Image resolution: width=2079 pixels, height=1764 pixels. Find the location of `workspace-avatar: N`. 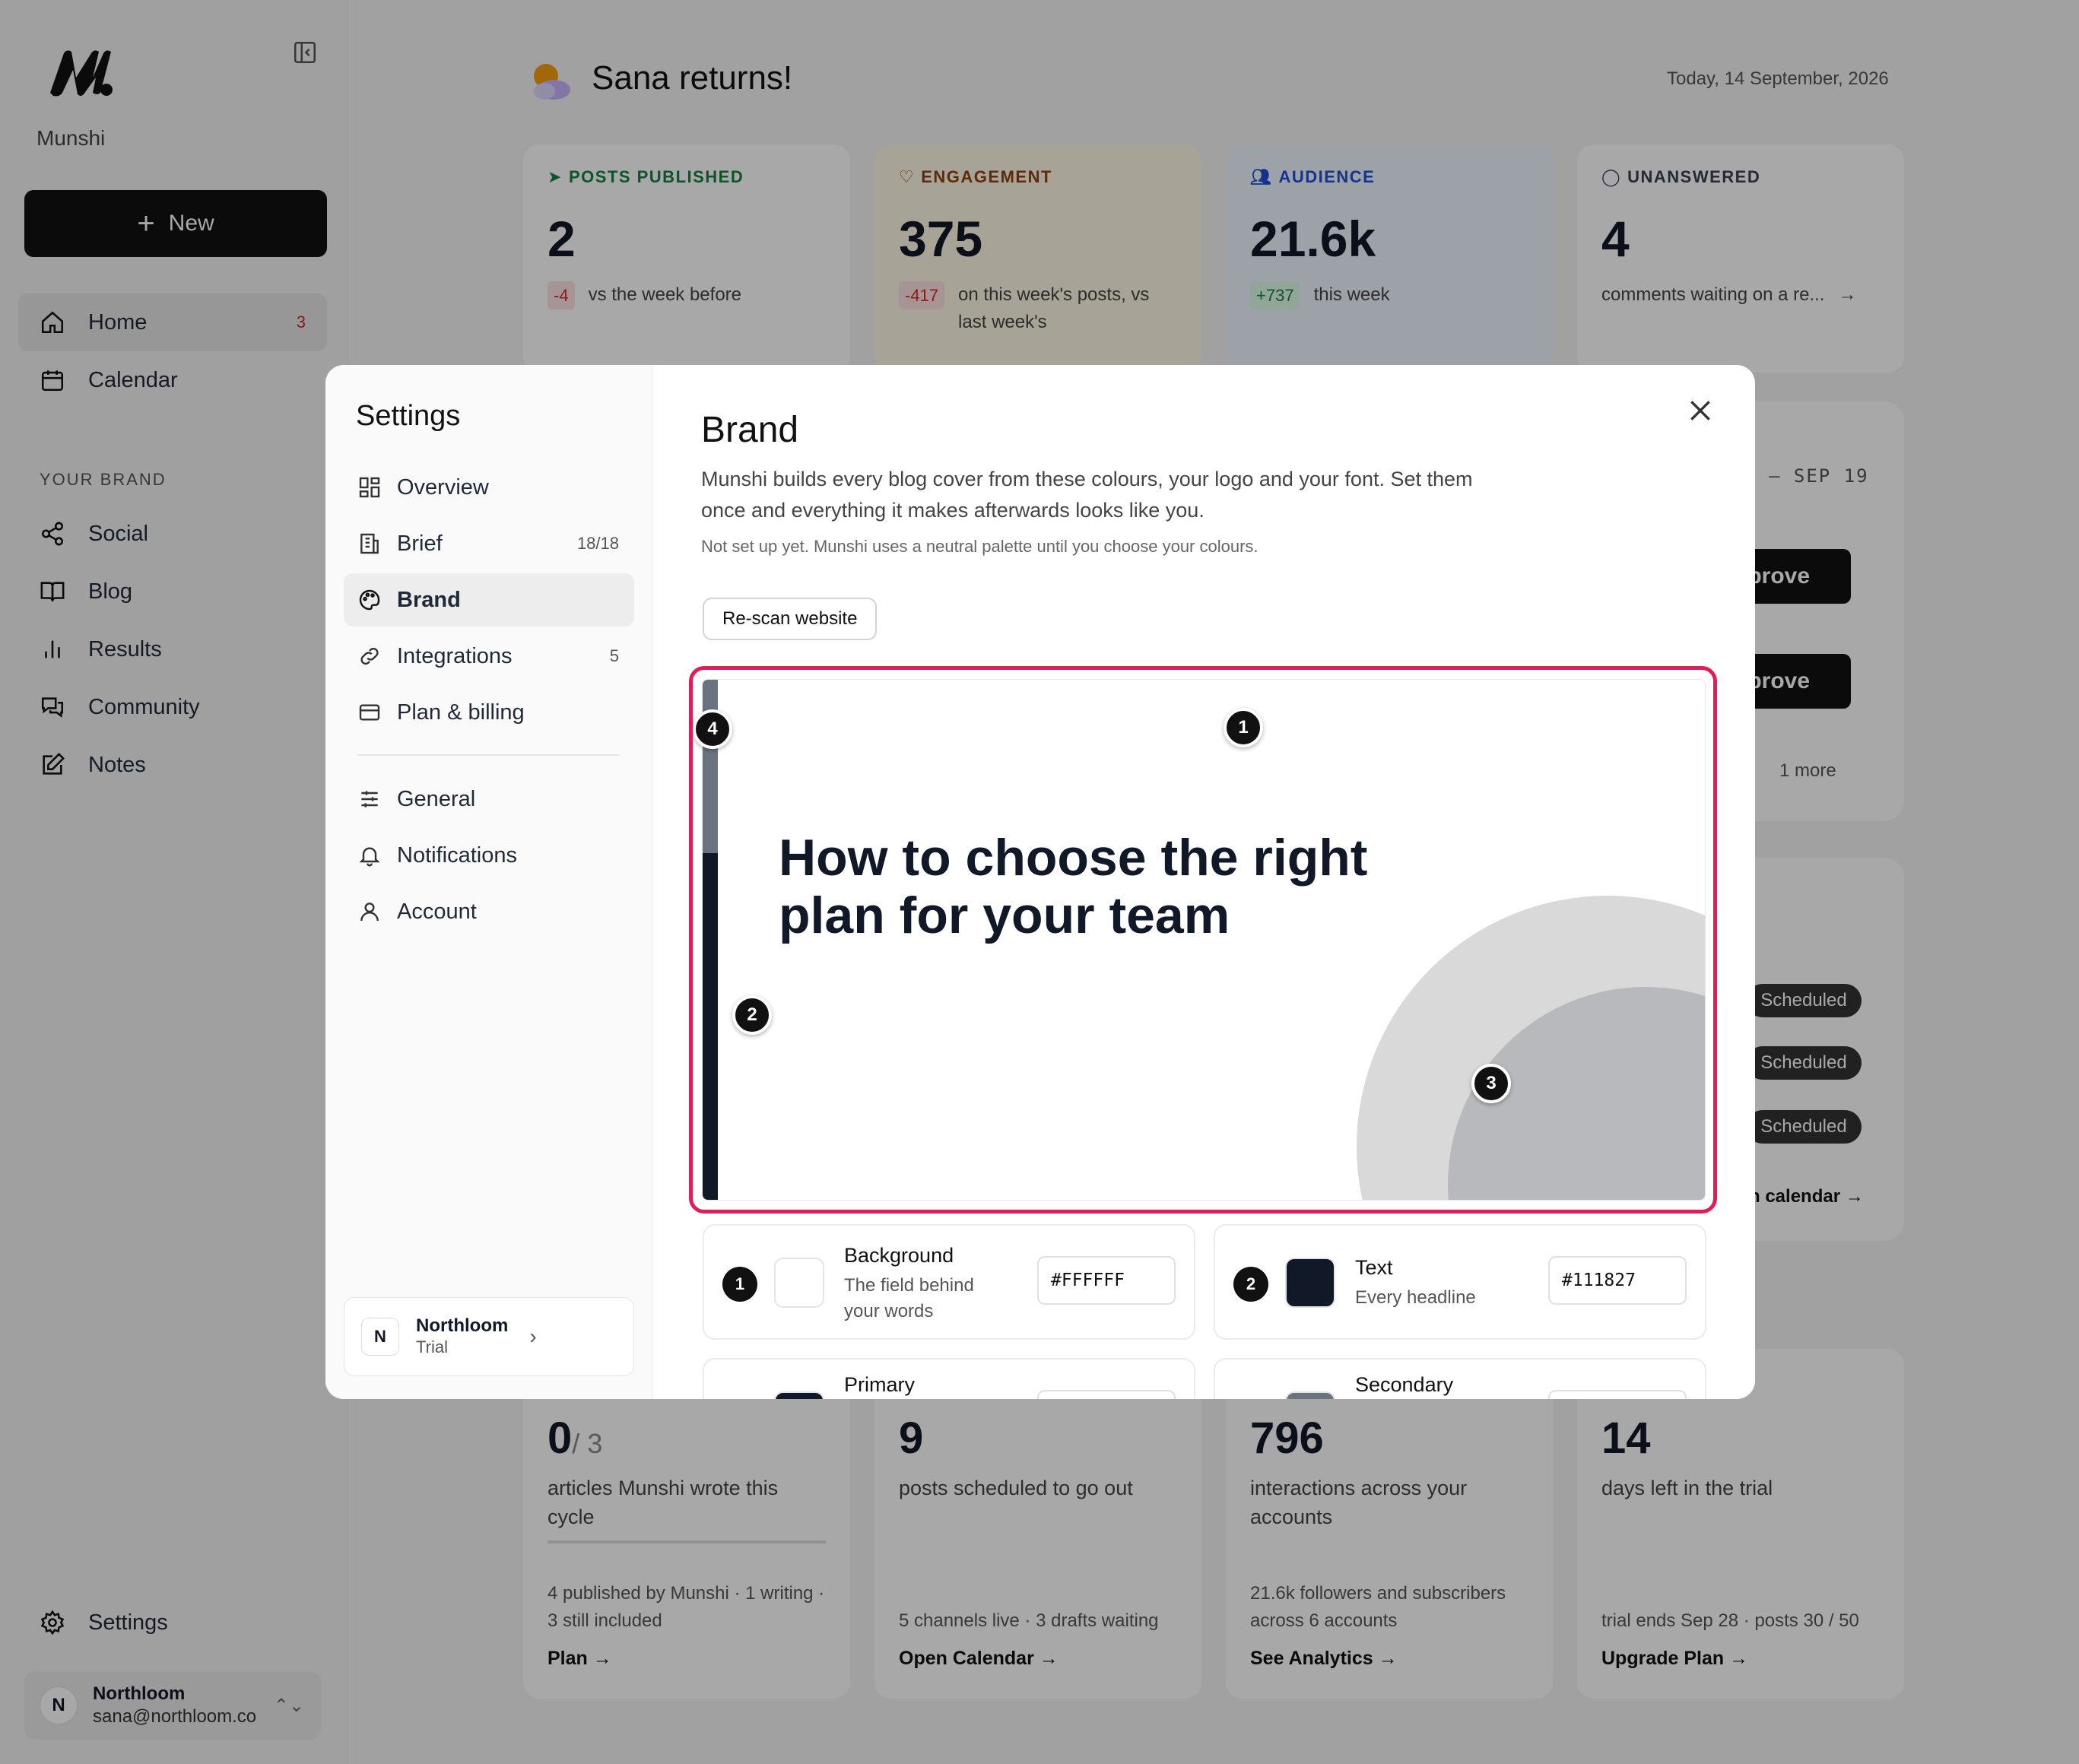

workspace-avatar: N is located at coordinates (380, 1337).